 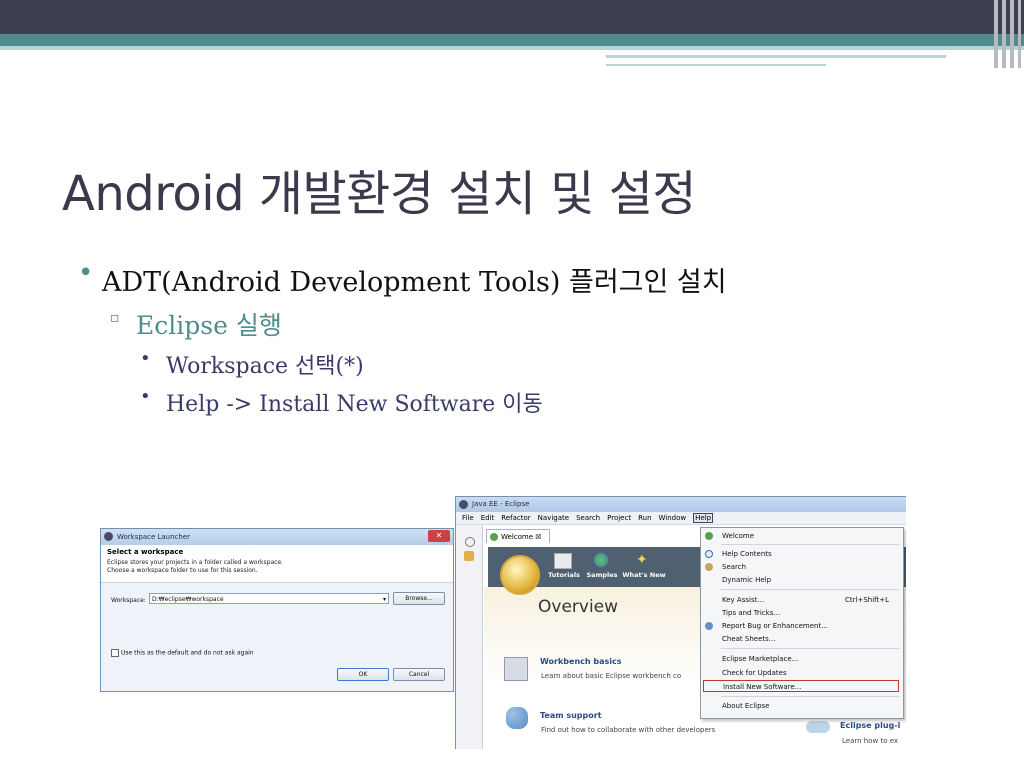 What do you see at coordinates (776, 56) in the screenshot?
I see `header-accent-line` at bounding box center [776, 56].